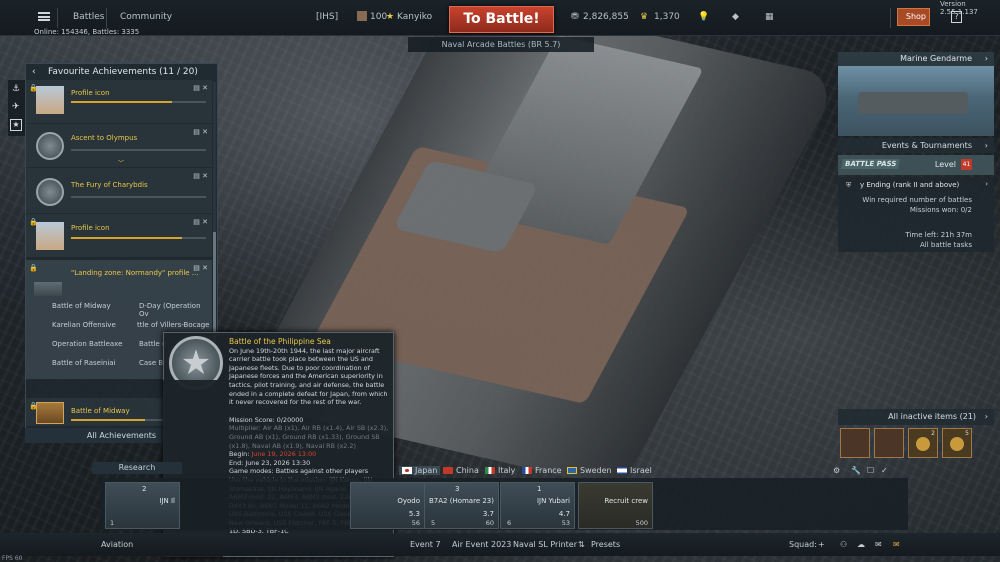 The image size is (1000, 562). Describe the element at coordinates (137, 468) in the screenshot. I see `research-tab: Research` at that location.